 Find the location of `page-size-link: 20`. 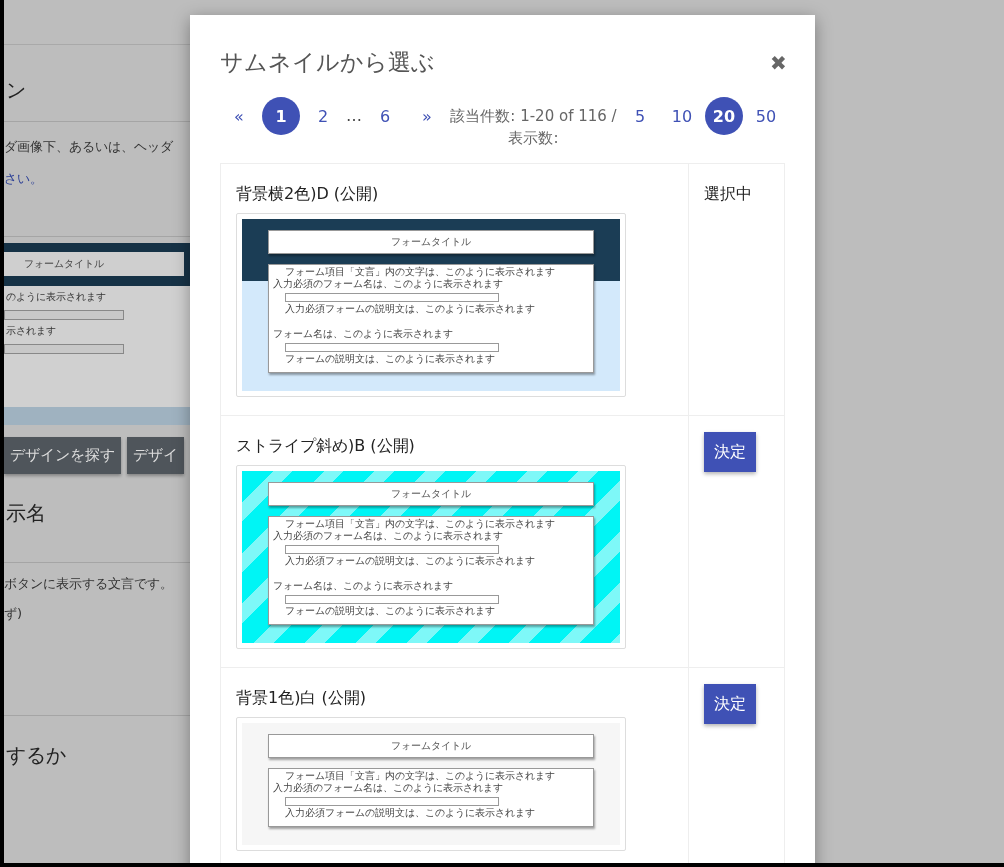

page-size-link: 20 is located at coordinates (724, 116).